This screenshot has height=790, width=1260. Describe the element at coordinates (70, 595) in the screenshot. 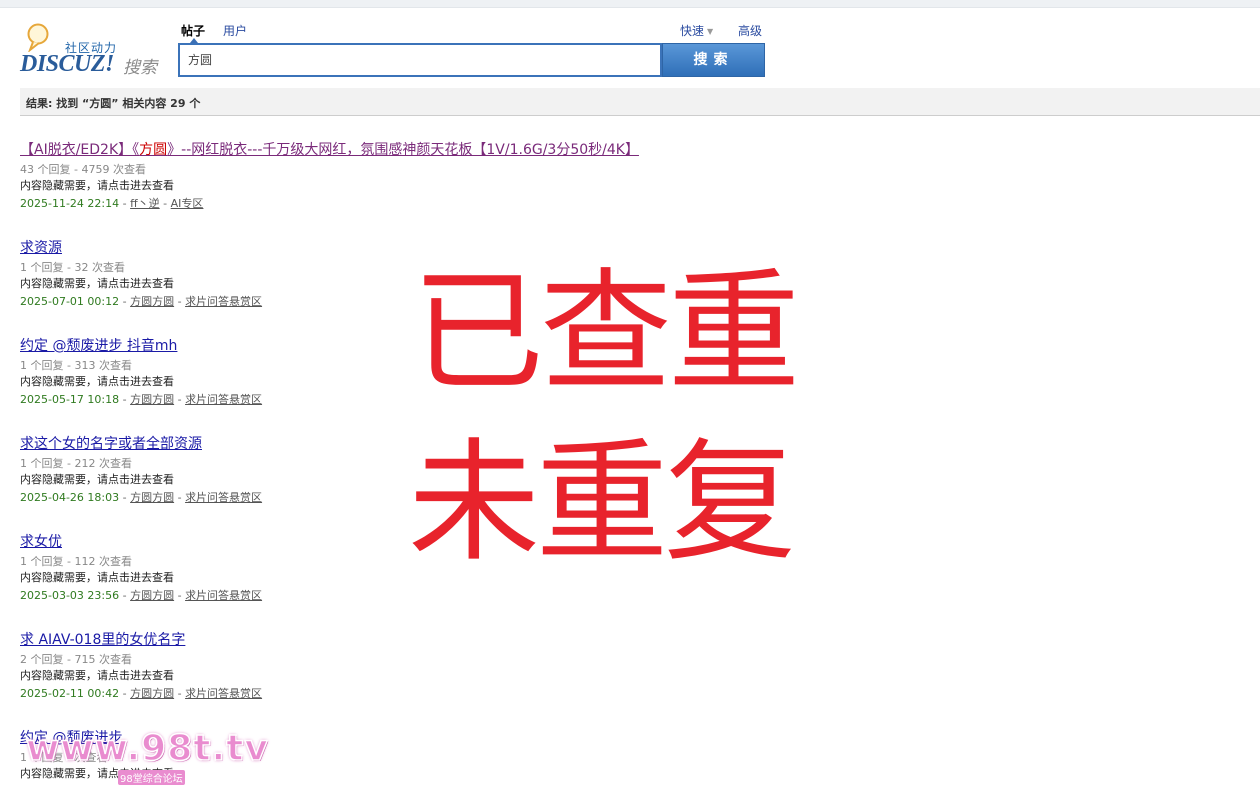

I see `result-date: 2025-03-03 23:56` at that location.